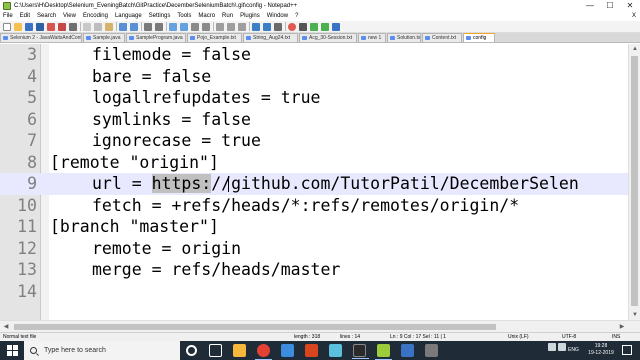  I want to click on scroll-down-arrow-icon: ▼, so click(634, 315).